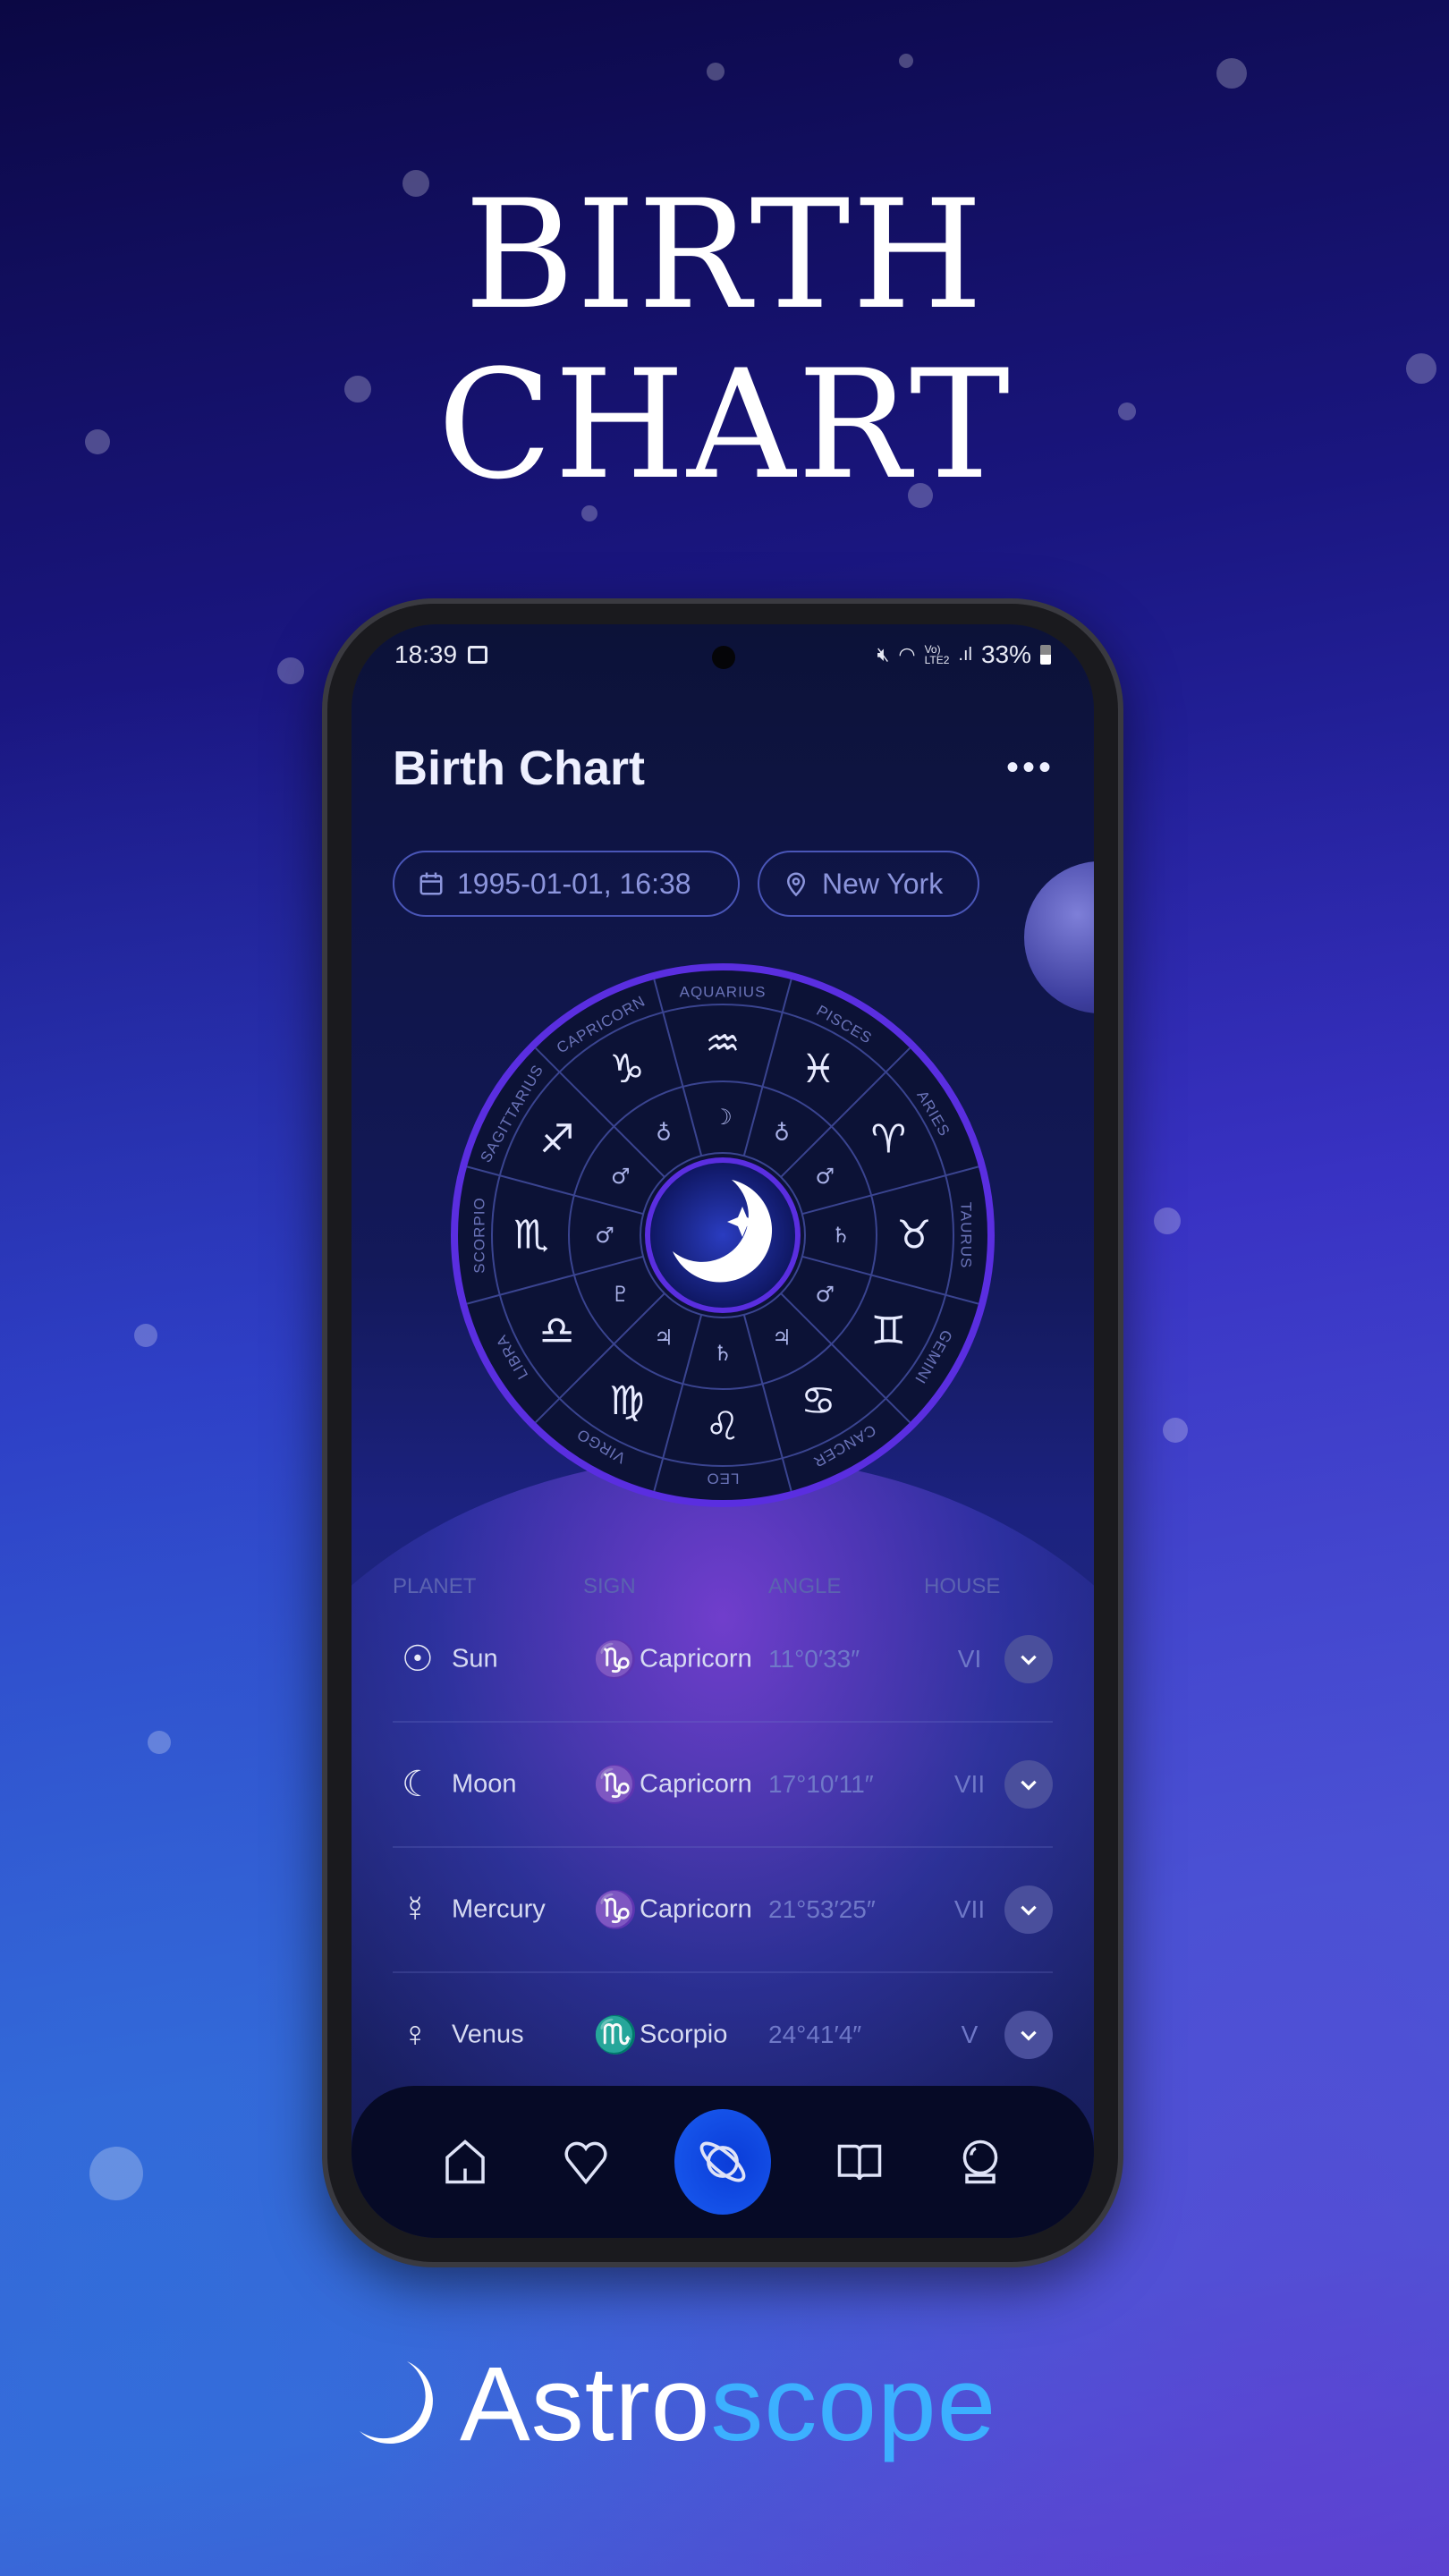 This screenshot has width=1449, height=2576. Describe the element at coordinates (465, 2162) in the screenshot. I see `home-icon` at that location.